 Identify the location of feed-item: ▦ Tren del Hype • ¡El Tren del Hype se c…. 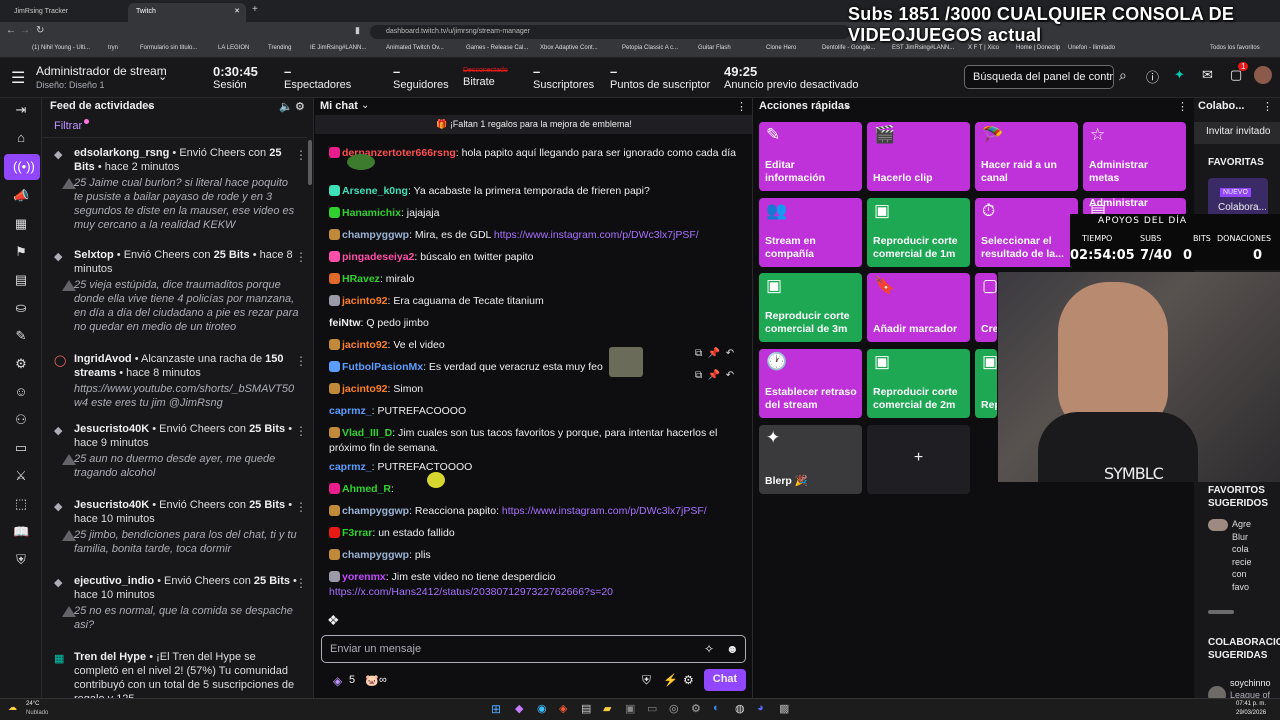
(176, 674).